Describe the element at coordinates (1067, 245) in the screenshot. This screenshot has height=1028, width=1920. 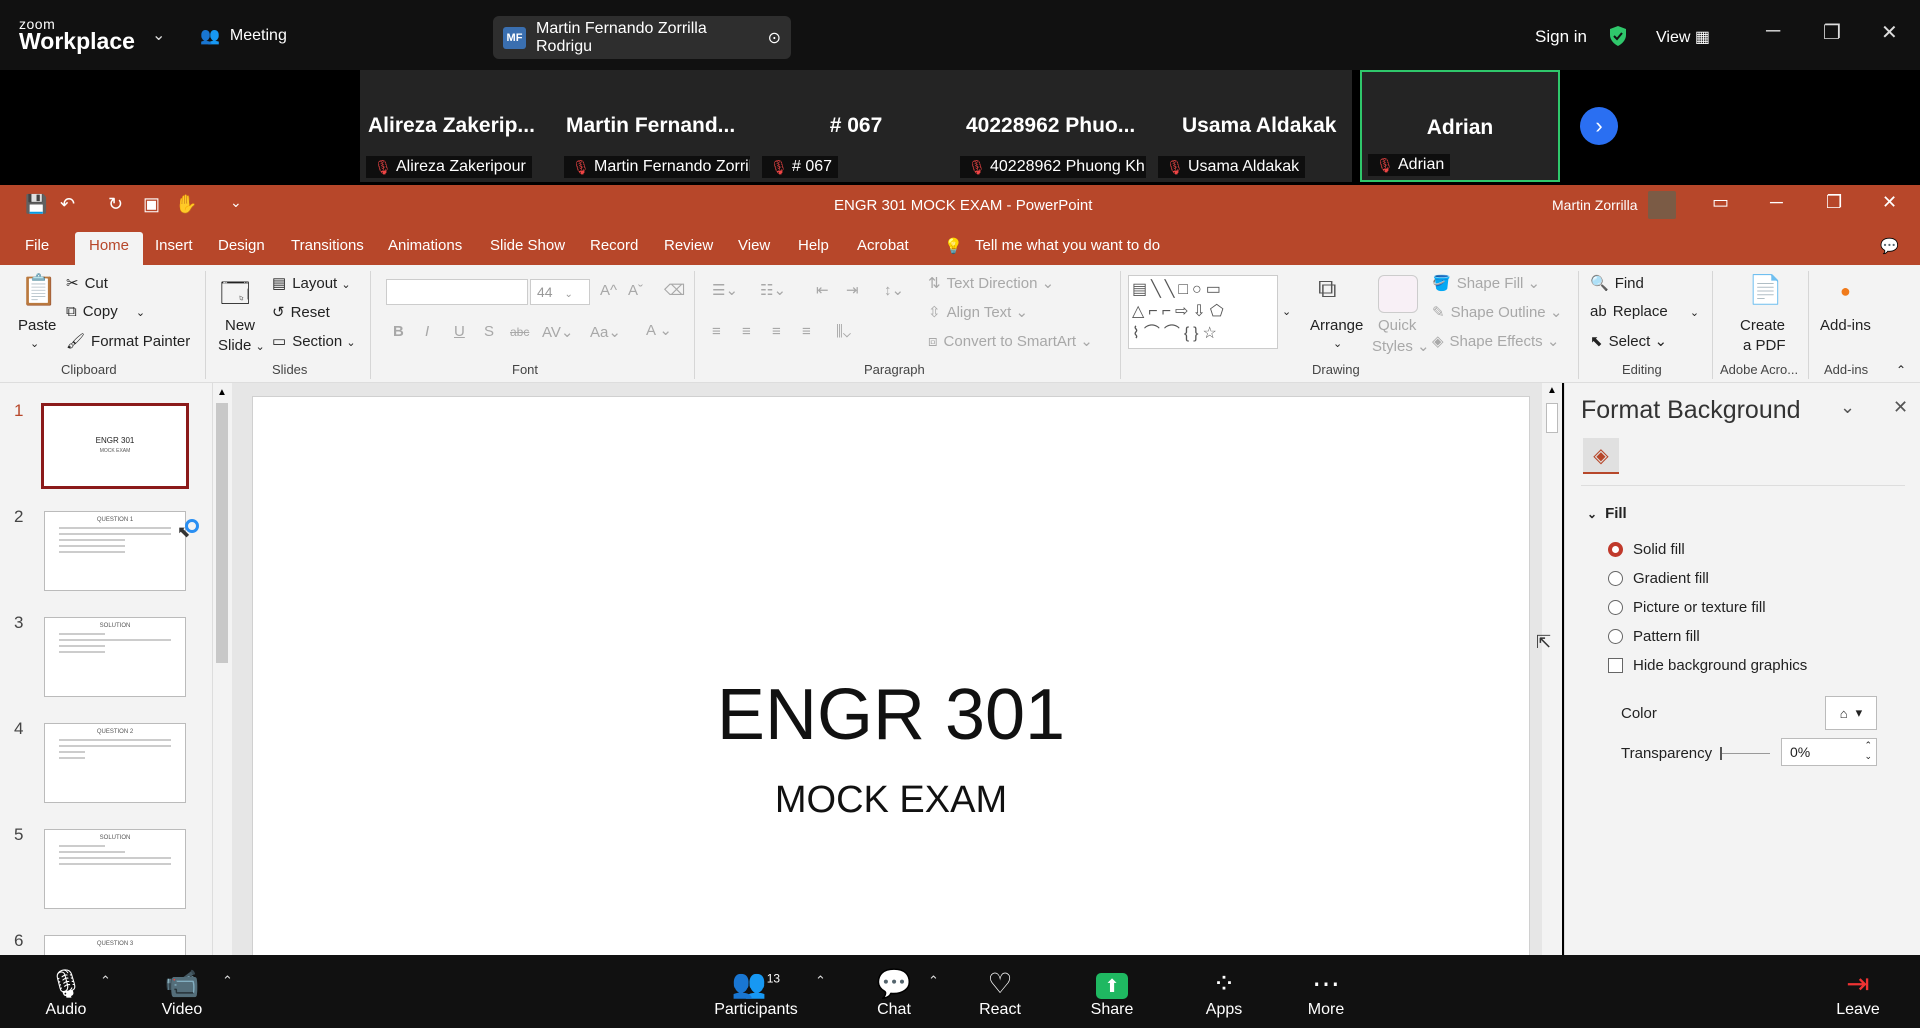
I see `tell-me-search: Tell me what you want to do` at that location.